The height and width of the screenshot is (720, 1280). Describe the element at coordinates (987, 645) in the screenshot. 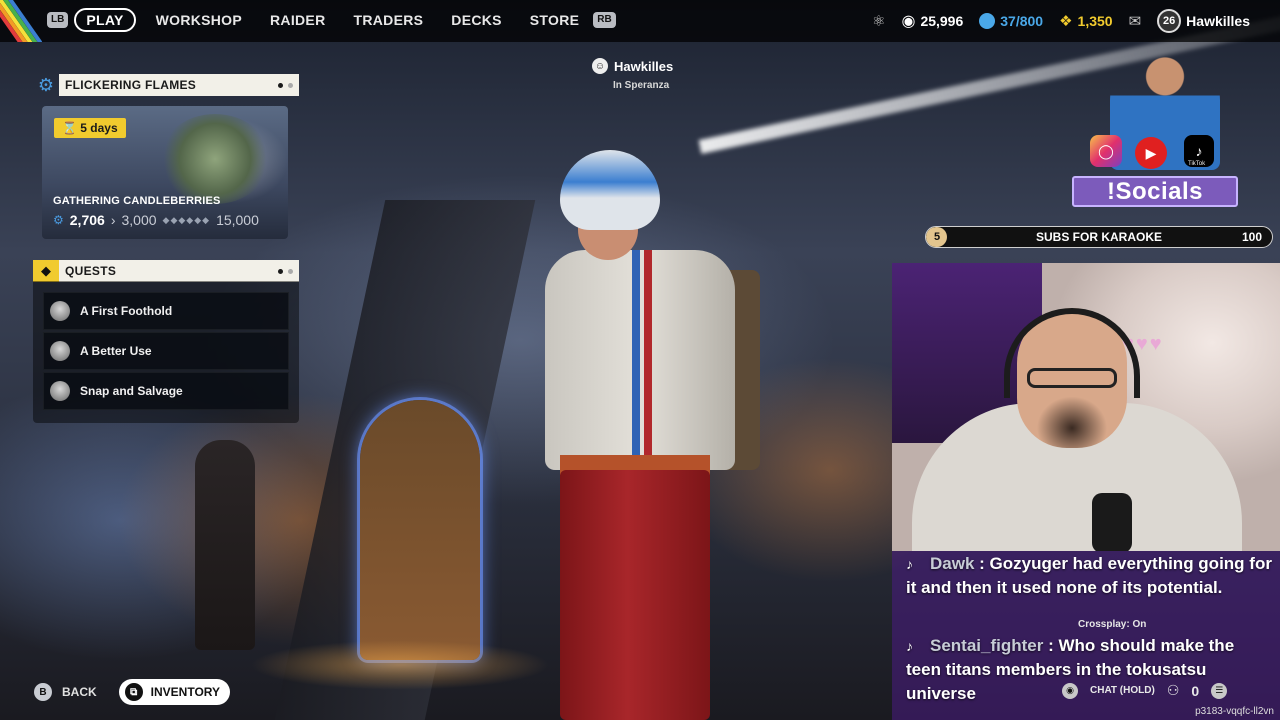

I see `chat-user: Sentai_fighter` at that location.